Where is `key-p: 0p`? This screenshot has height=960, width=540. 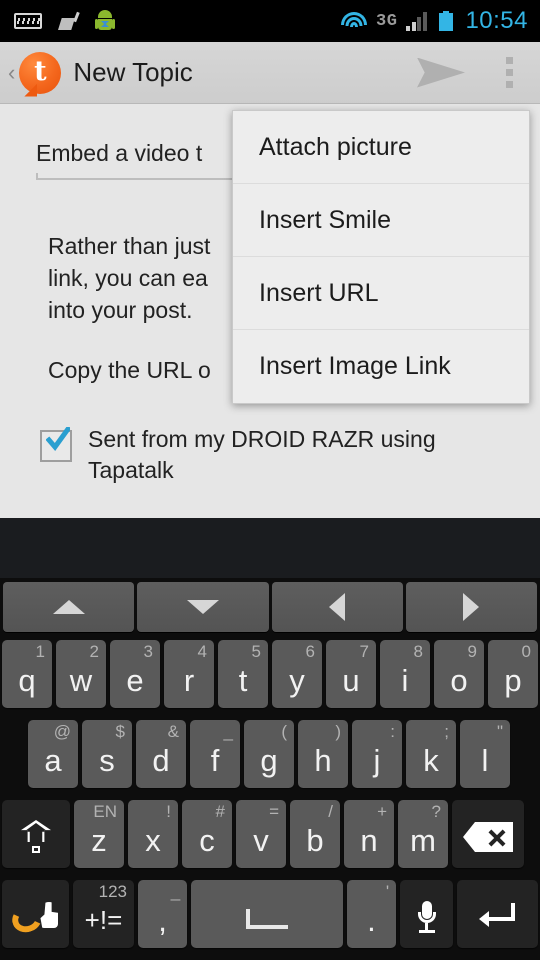 key-p: 0p is located at coordinates (513, 674).